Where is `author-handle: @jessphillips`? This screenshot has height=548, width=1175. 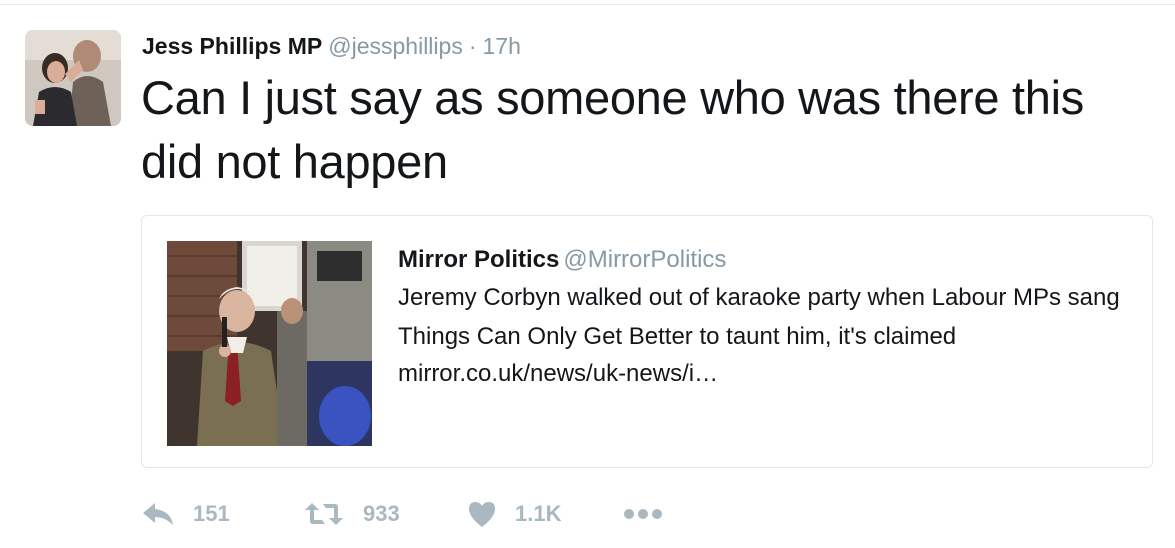
author-handle: @jessphillips is located at coordinates (395, 46).